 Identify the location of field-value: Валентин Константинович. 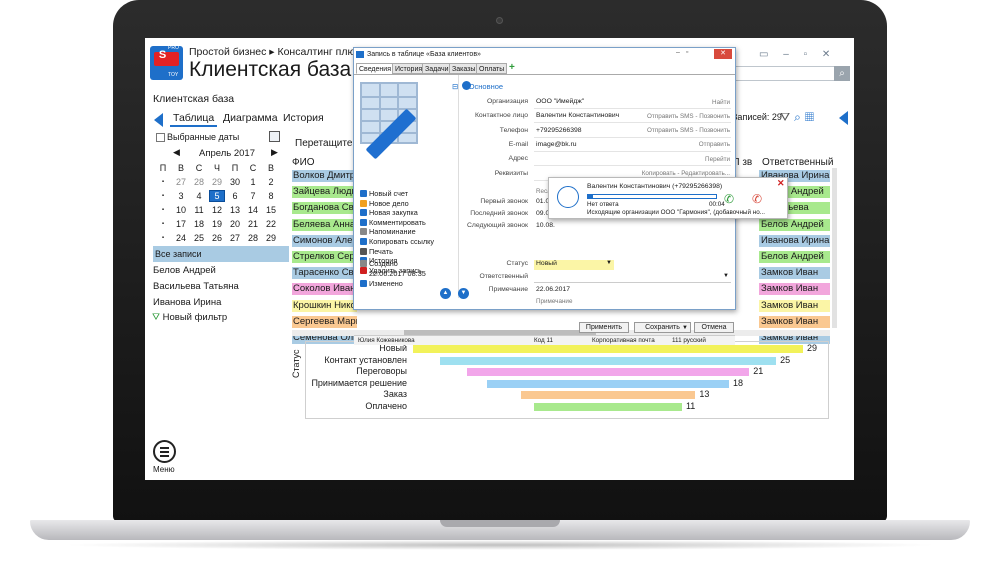
(577, 115).